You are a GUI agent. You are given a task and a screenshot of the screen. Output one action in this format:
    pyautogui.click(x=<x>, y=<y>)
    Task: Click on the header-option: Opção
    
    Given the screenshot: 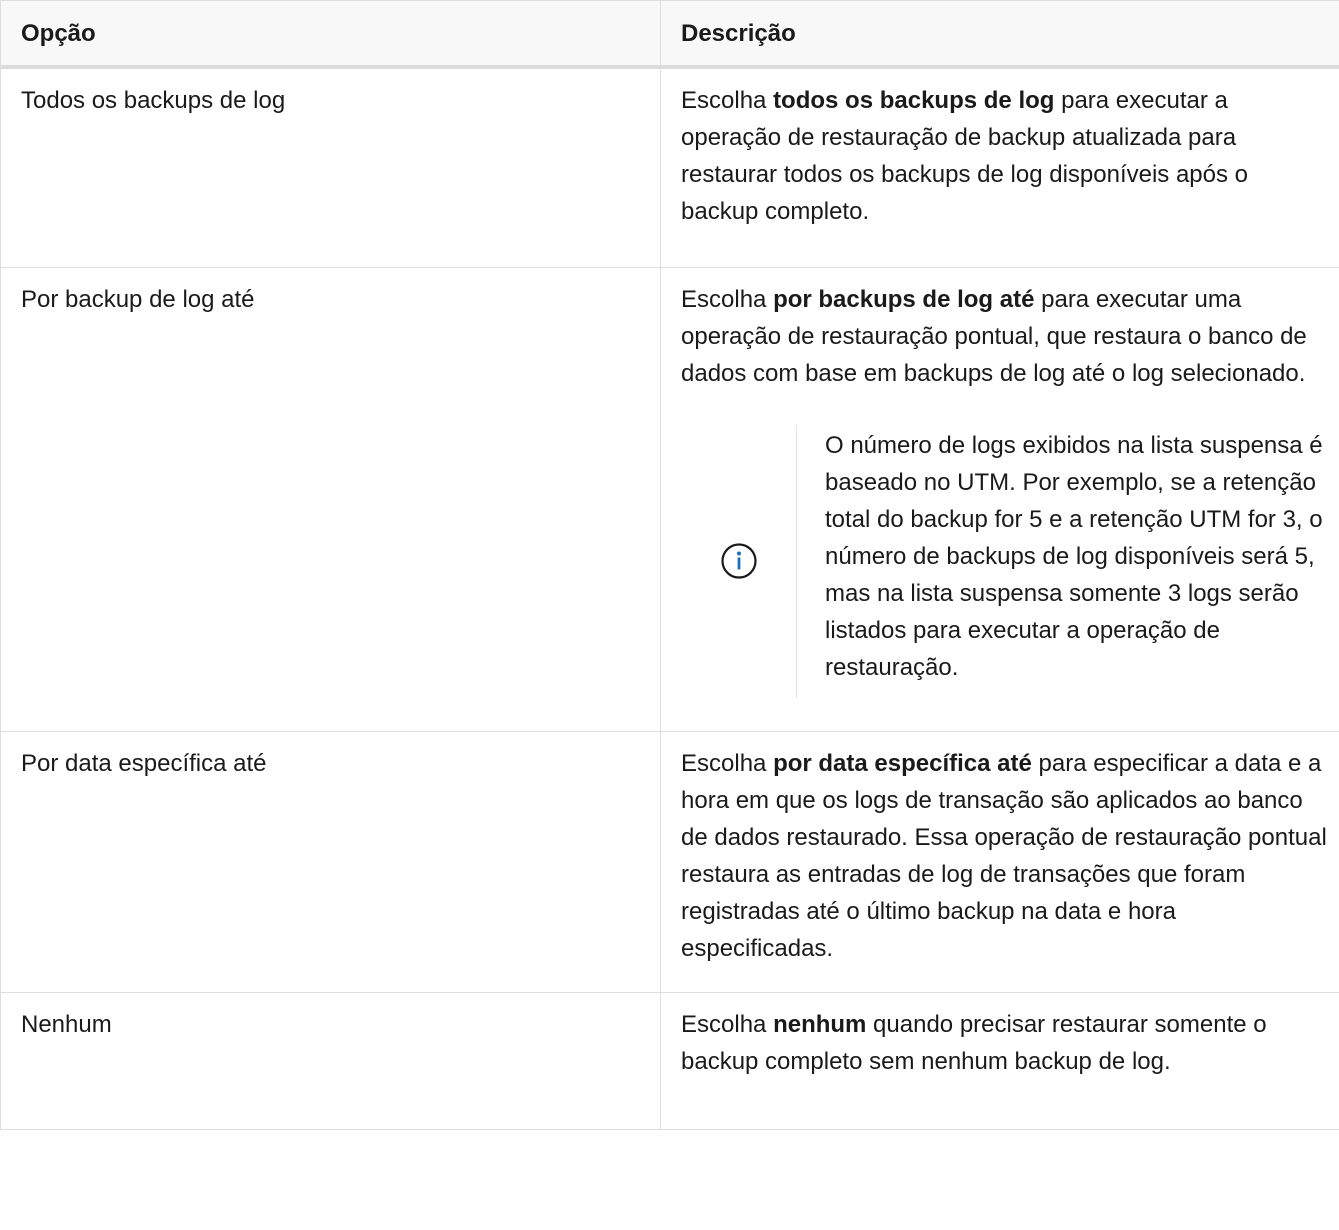 What is the action you would take?
    pyautogui.click(x=330, y=34)
    